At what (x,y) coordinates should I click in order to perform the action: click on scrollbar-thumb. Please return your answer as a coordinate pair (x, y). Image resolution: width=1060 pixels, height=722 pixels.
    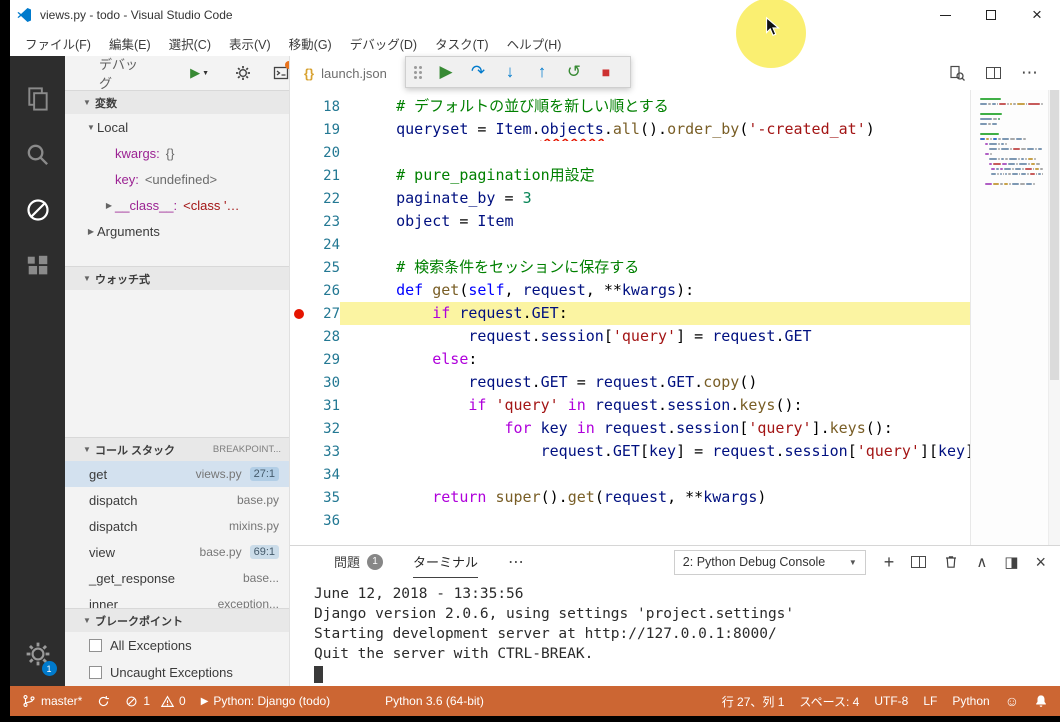
    Looking at the image, I should click on (1054, 235).